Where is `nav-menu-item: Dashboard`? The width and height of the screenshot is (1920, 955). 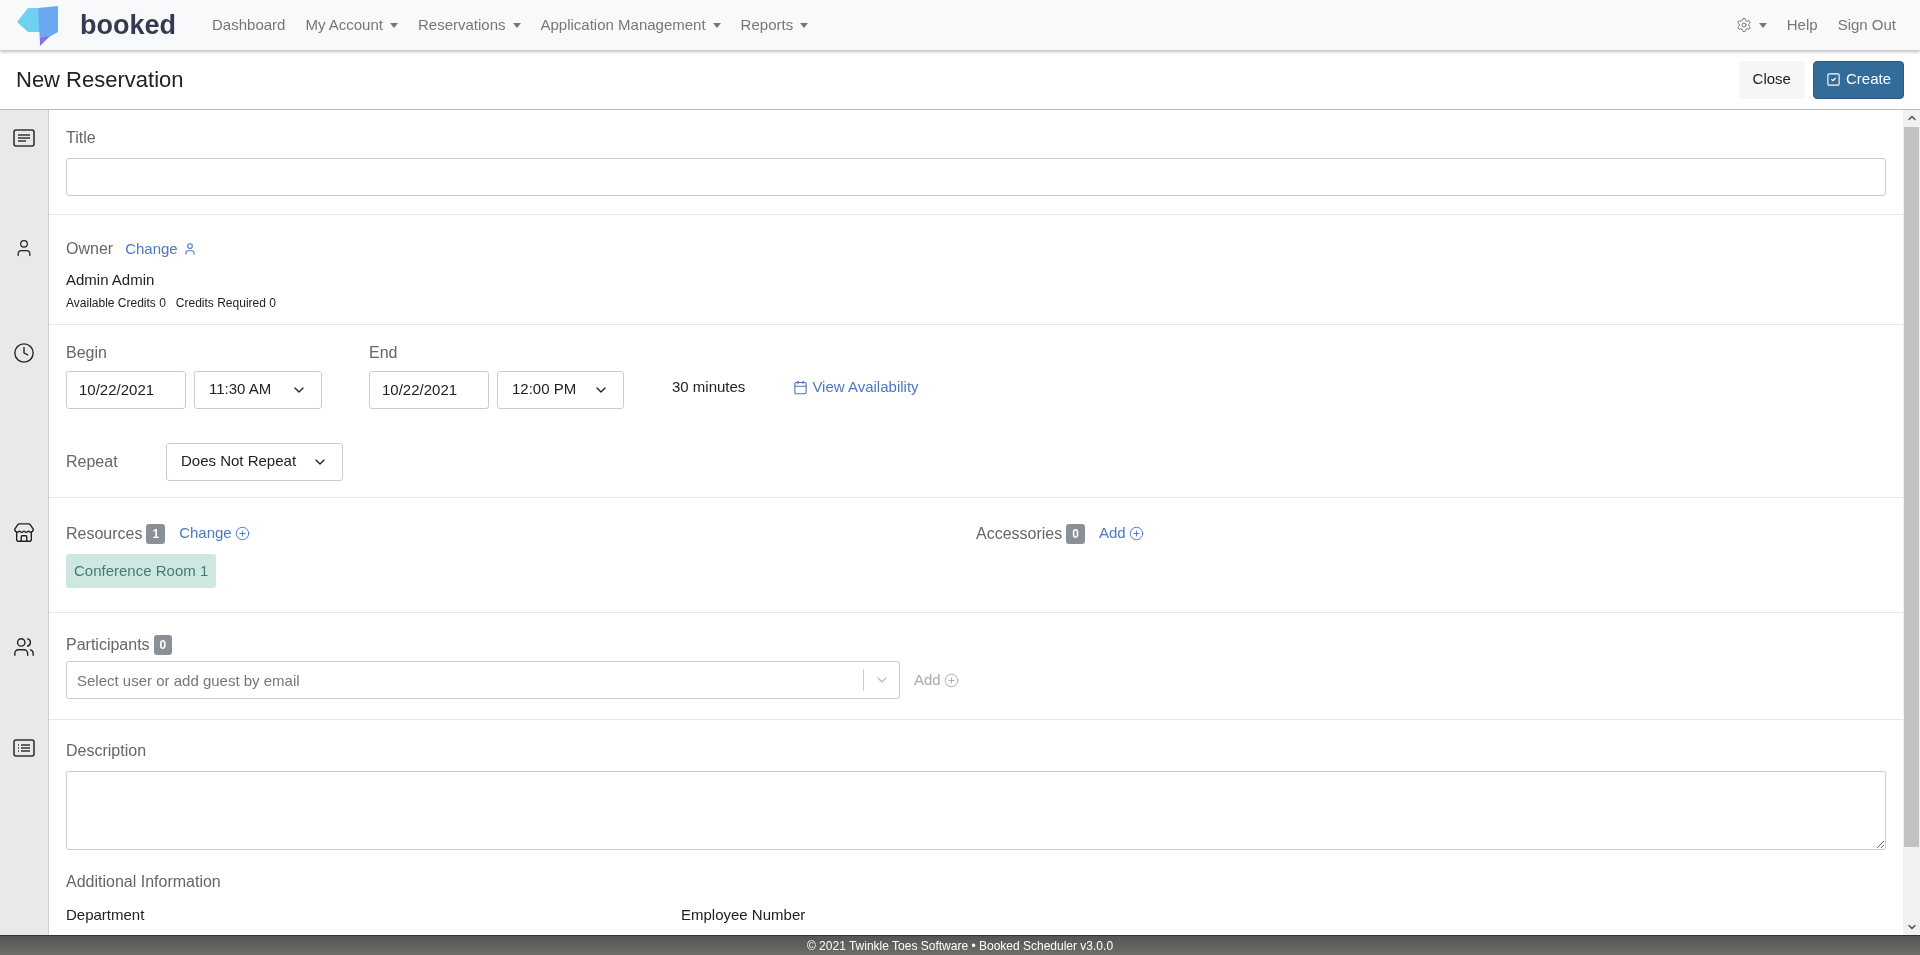
nav-menu-item: Dashboard is located at coordinates (249, 25).